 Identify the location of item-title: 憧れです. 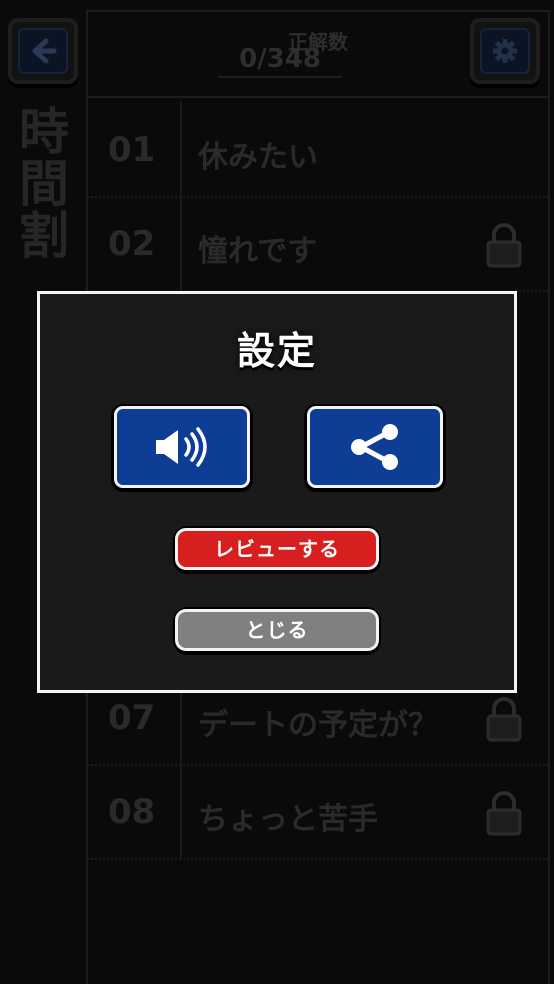
(258, 251).